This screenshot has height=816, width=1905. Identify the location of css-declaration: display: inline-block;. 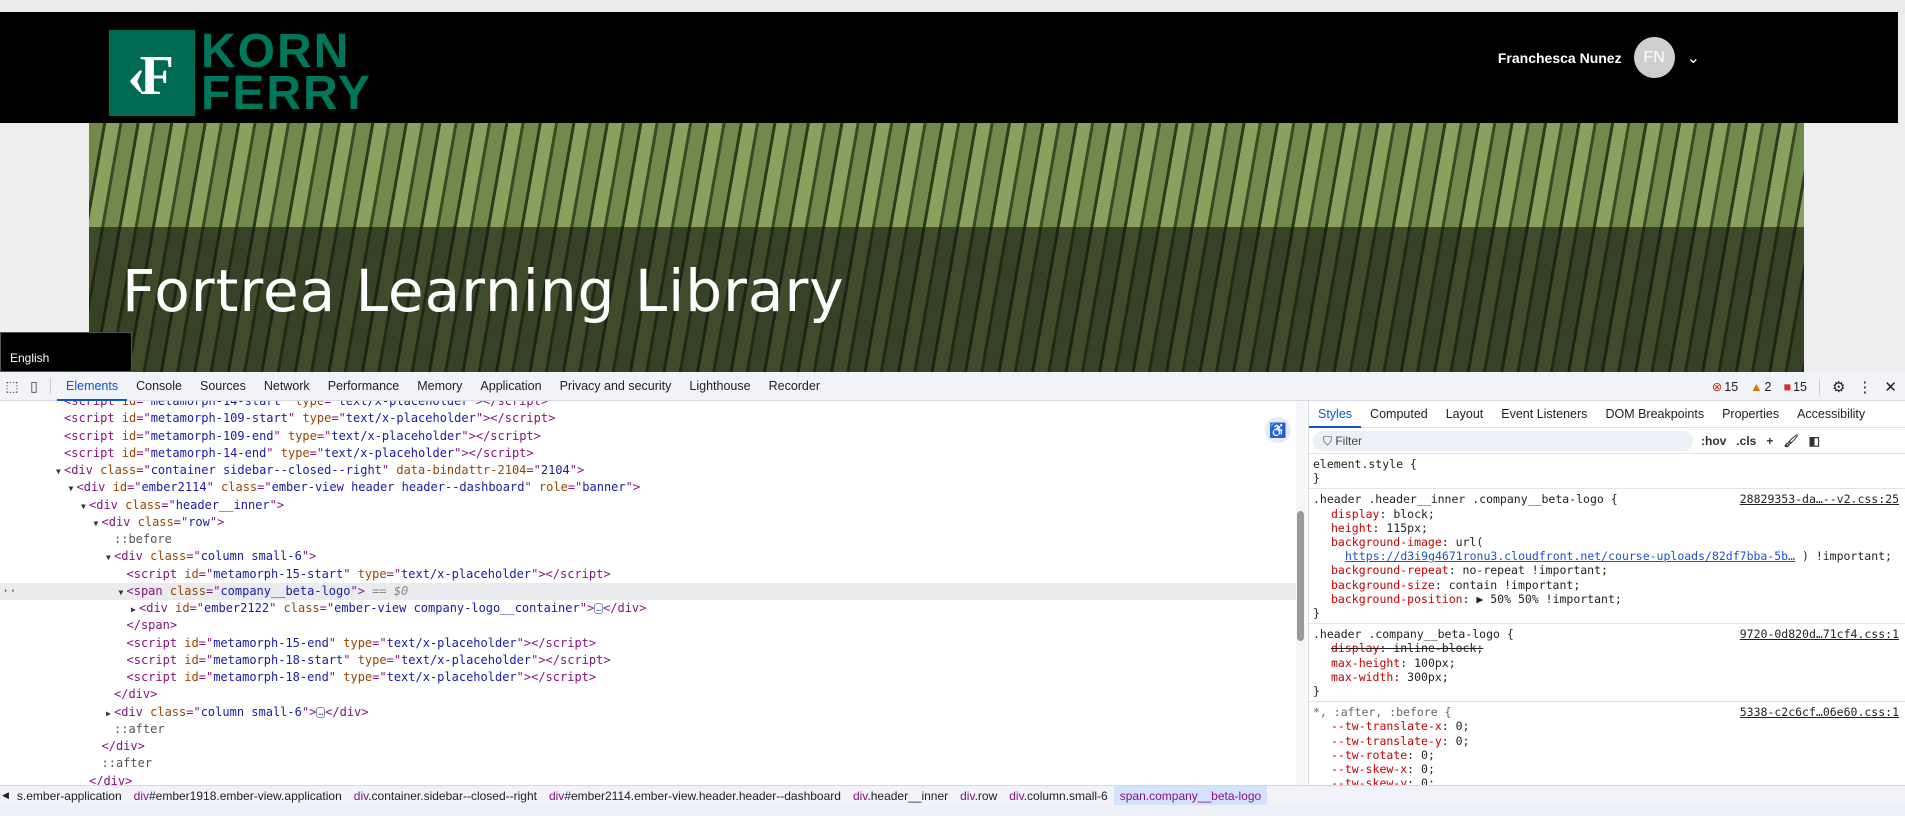
(1607, 648).